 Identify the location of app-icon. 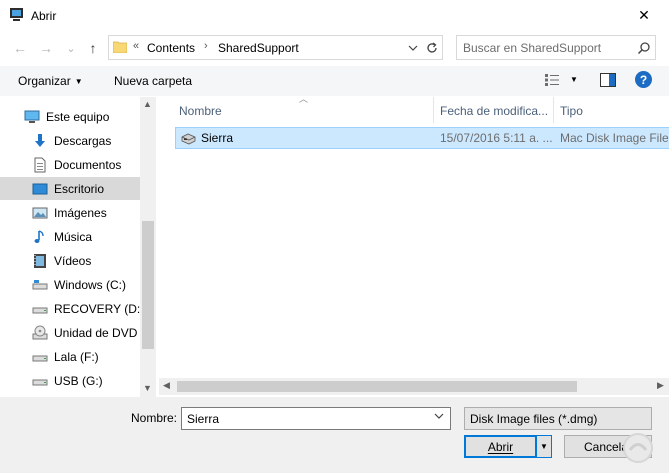
(16, 14).